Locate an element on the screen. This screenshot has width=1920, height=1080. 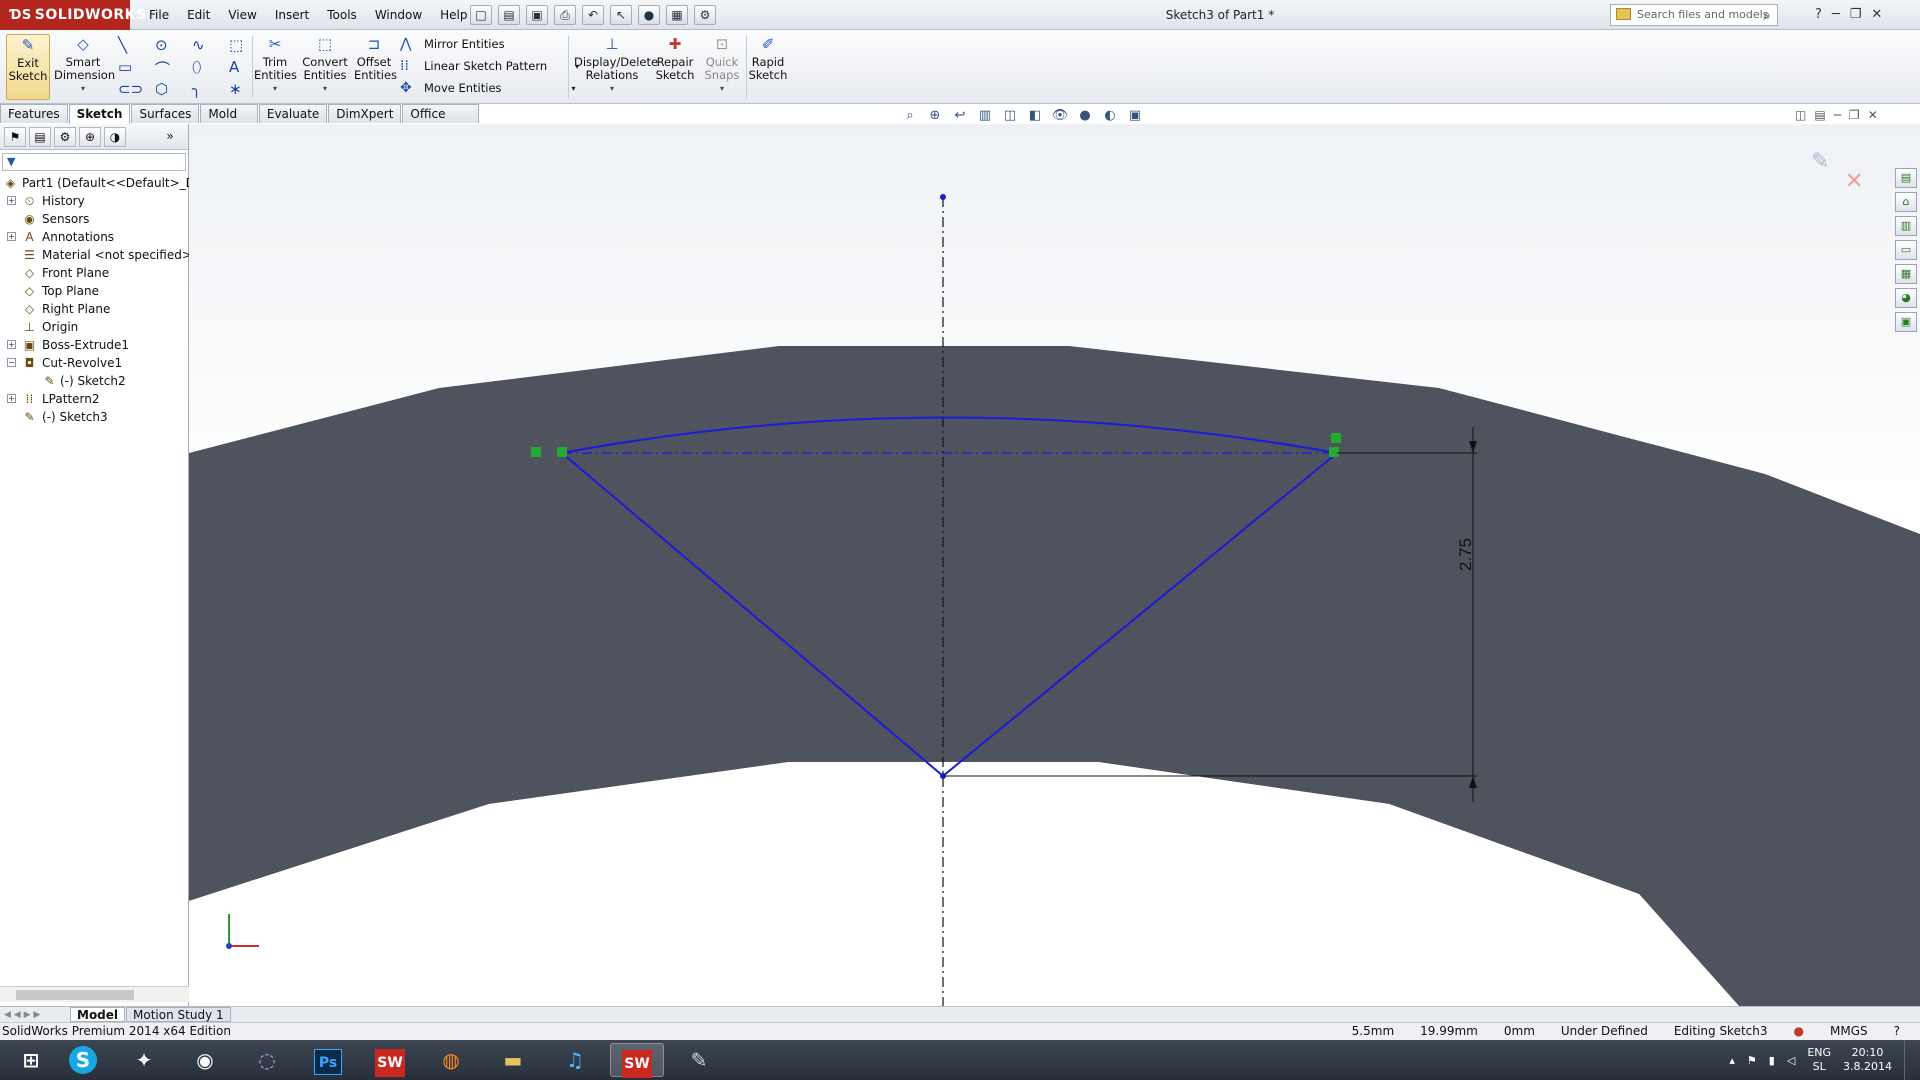
clock: 20:10 3.8.2014 is located at coordinates (1867, 1060).